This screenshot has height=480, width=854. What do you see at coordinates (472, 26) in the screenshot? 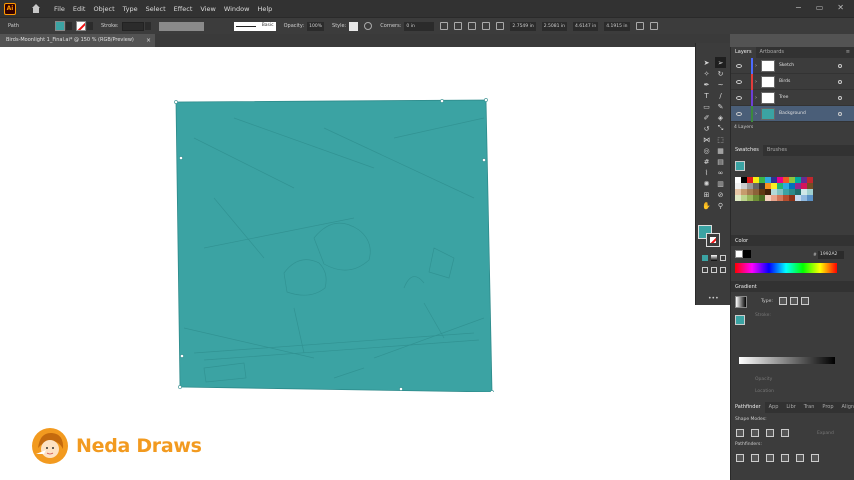
I see `align-center-icon` at bounding box center [472, 26].